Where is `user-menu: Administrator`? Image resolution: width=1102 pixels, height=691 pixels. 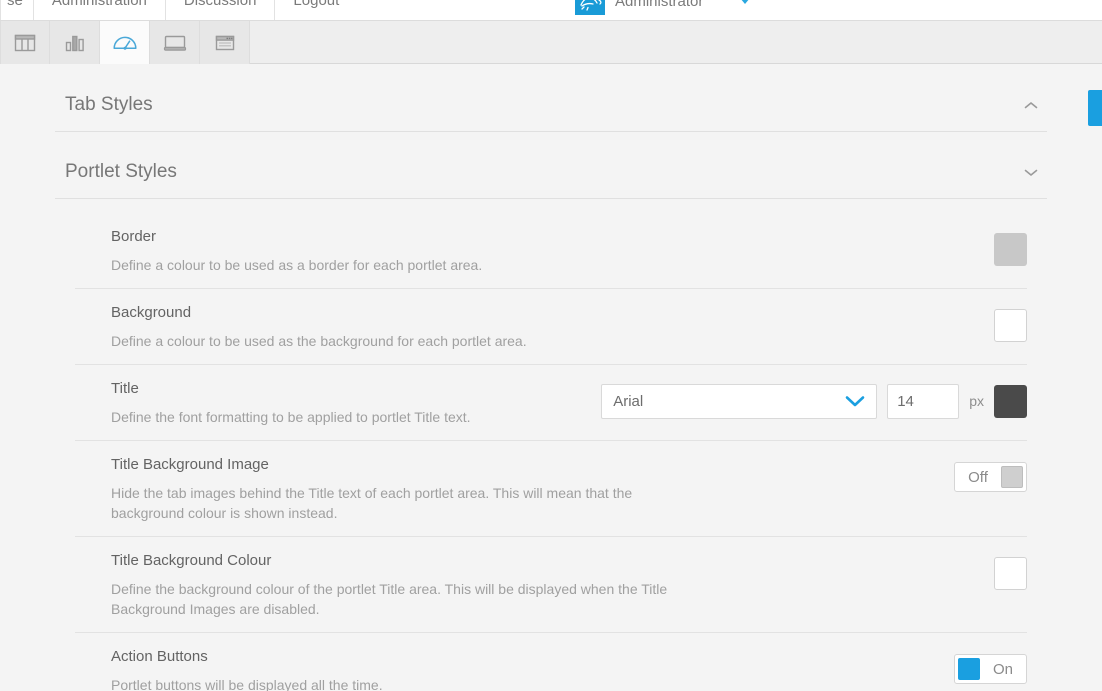
user-menu: Administrator is located at coordinates (662, 10).